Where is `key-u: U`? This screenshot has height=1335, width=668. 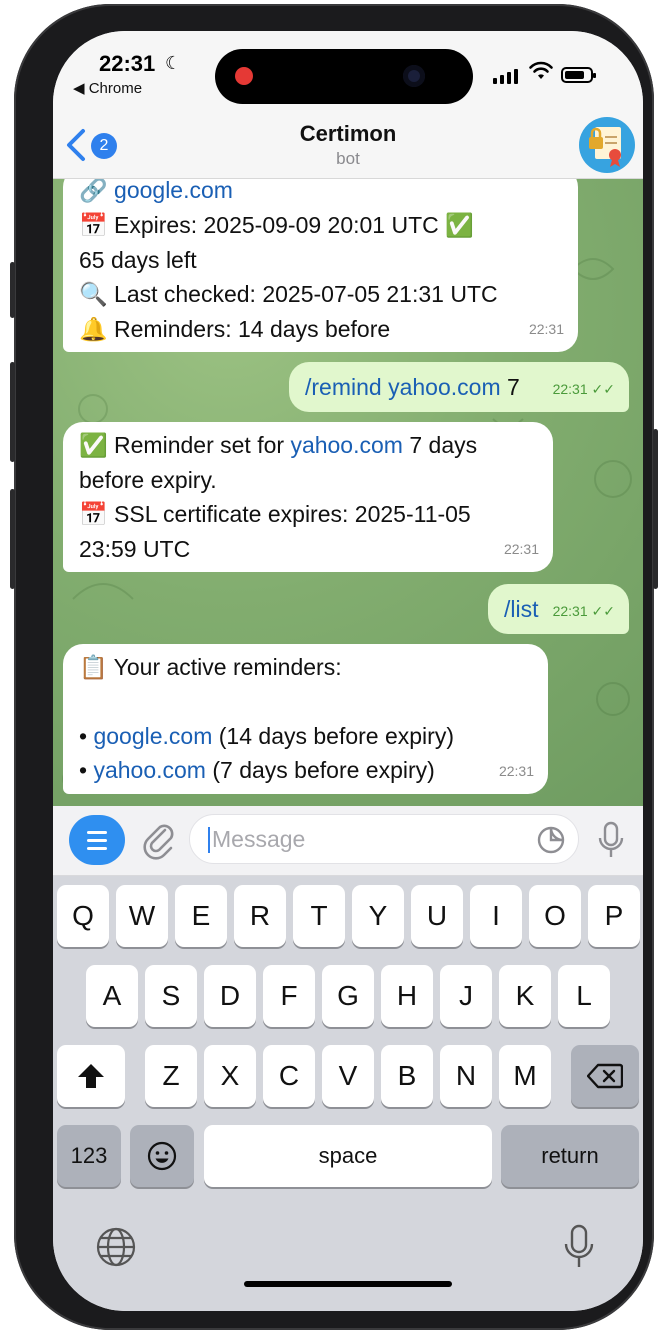 key-u: U is located at coordinates (437, 916).